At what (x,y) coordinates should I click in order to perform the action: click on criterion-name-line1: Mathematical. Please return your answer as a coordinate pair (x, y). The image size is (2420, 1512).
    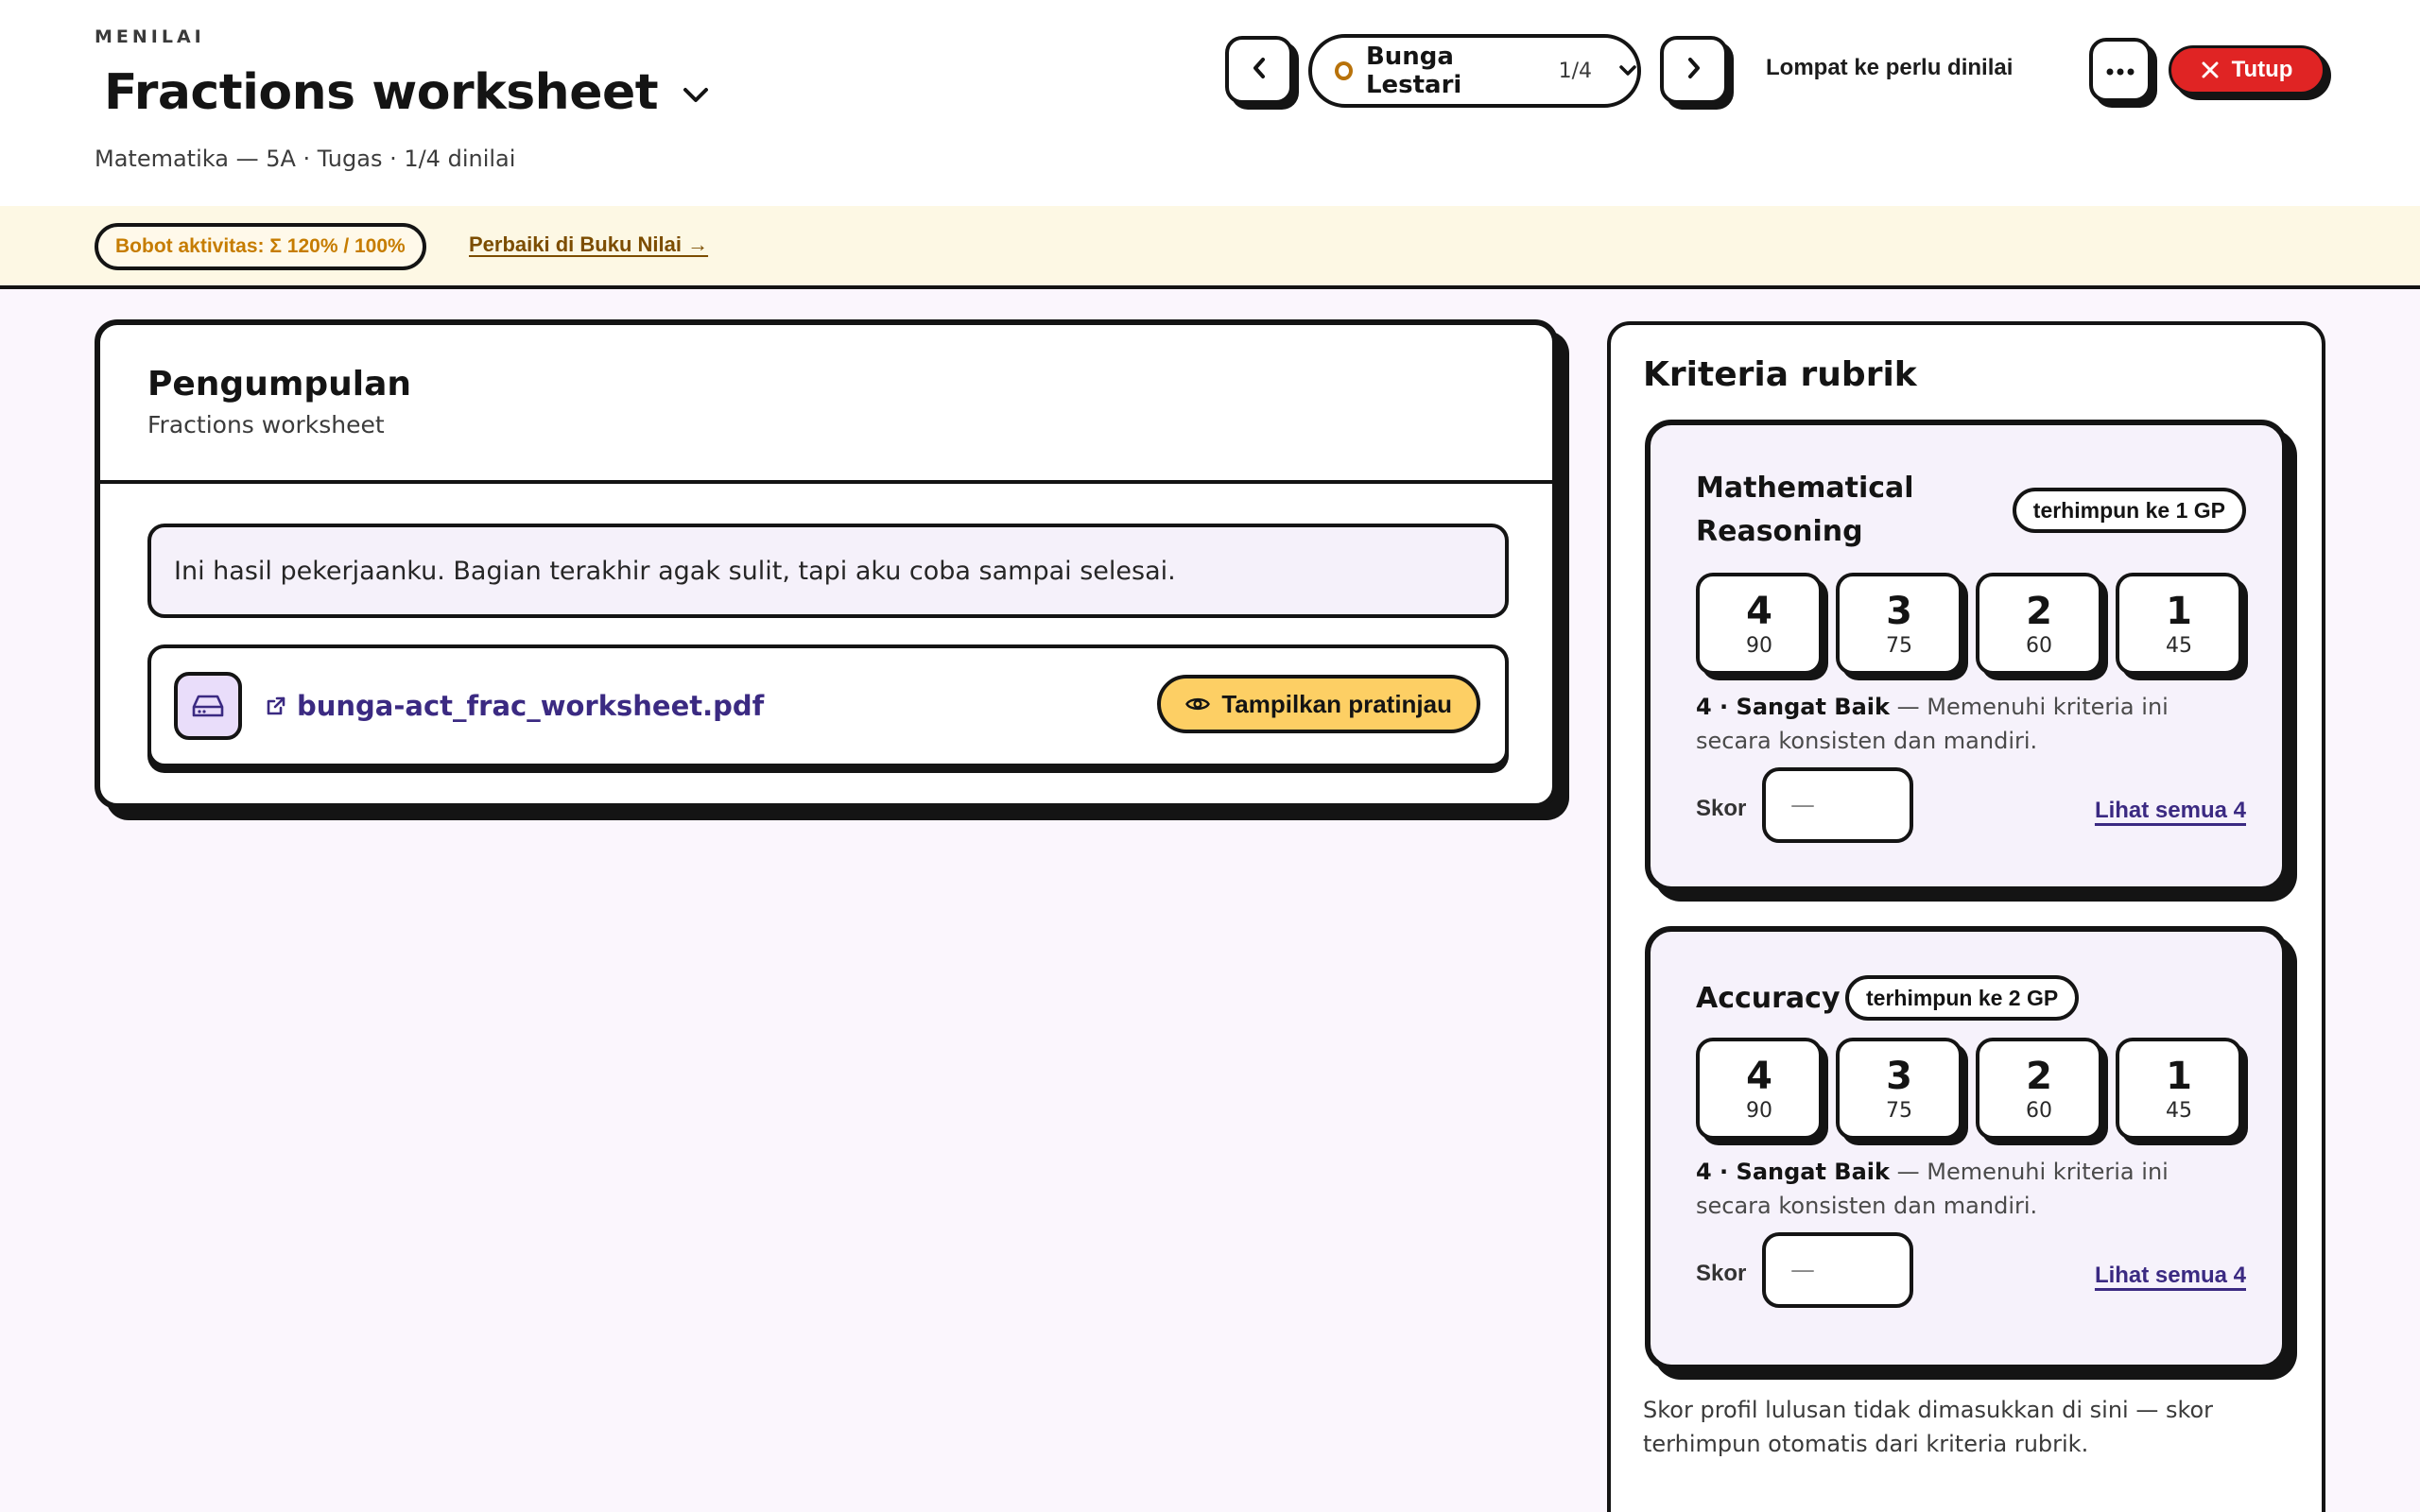
    Looking at the image, I should click on (1805, 488).